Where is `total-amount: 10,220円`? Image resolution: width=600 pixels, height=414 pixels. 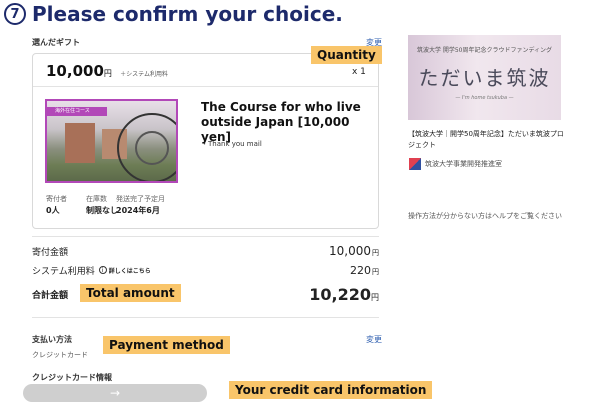 total-amount: 10,220円 is located at coordinates (344, 294).